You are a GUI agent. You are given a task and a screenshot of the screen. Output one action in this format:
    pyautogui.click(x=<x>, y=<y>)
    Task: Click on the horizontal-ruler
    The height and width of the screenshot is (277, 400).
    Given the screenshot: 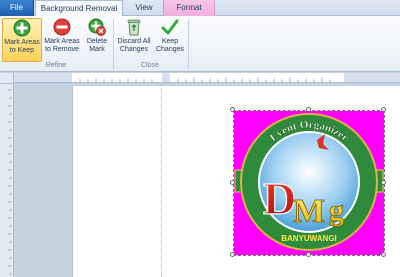 What is the action you would take?
    pyautogui.click(x=207, y=78)
    